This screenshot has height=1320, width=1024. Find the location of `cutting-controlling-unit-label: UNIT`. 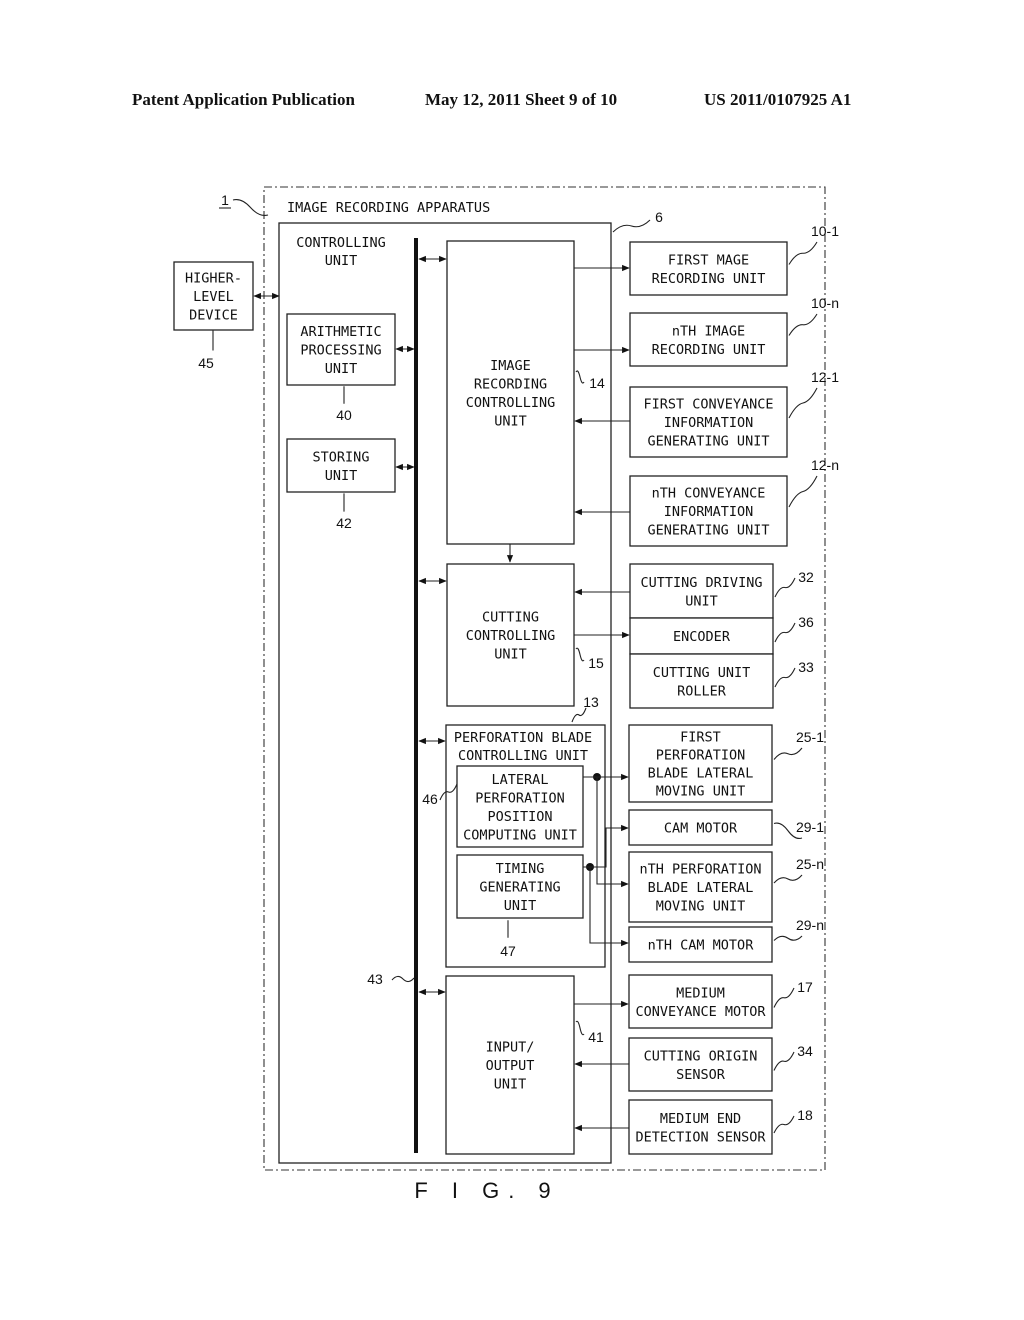

cutting-controlling-unit-label: UNIT is located at coordinates (510, 655).